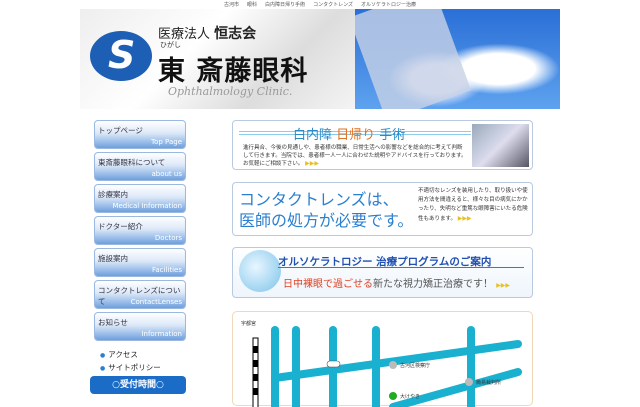 Image resolution: width=640 pixels, height=407 pixels. I want to click on keyword: 眼科, so click(252, 5).